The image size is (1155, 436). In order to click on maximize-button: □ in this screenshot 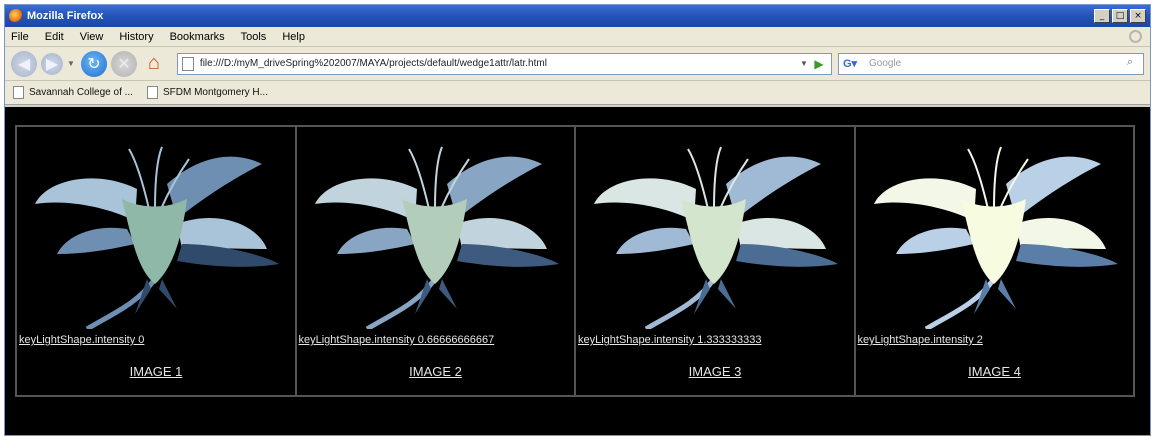, I will do `click(1120, 16)`.